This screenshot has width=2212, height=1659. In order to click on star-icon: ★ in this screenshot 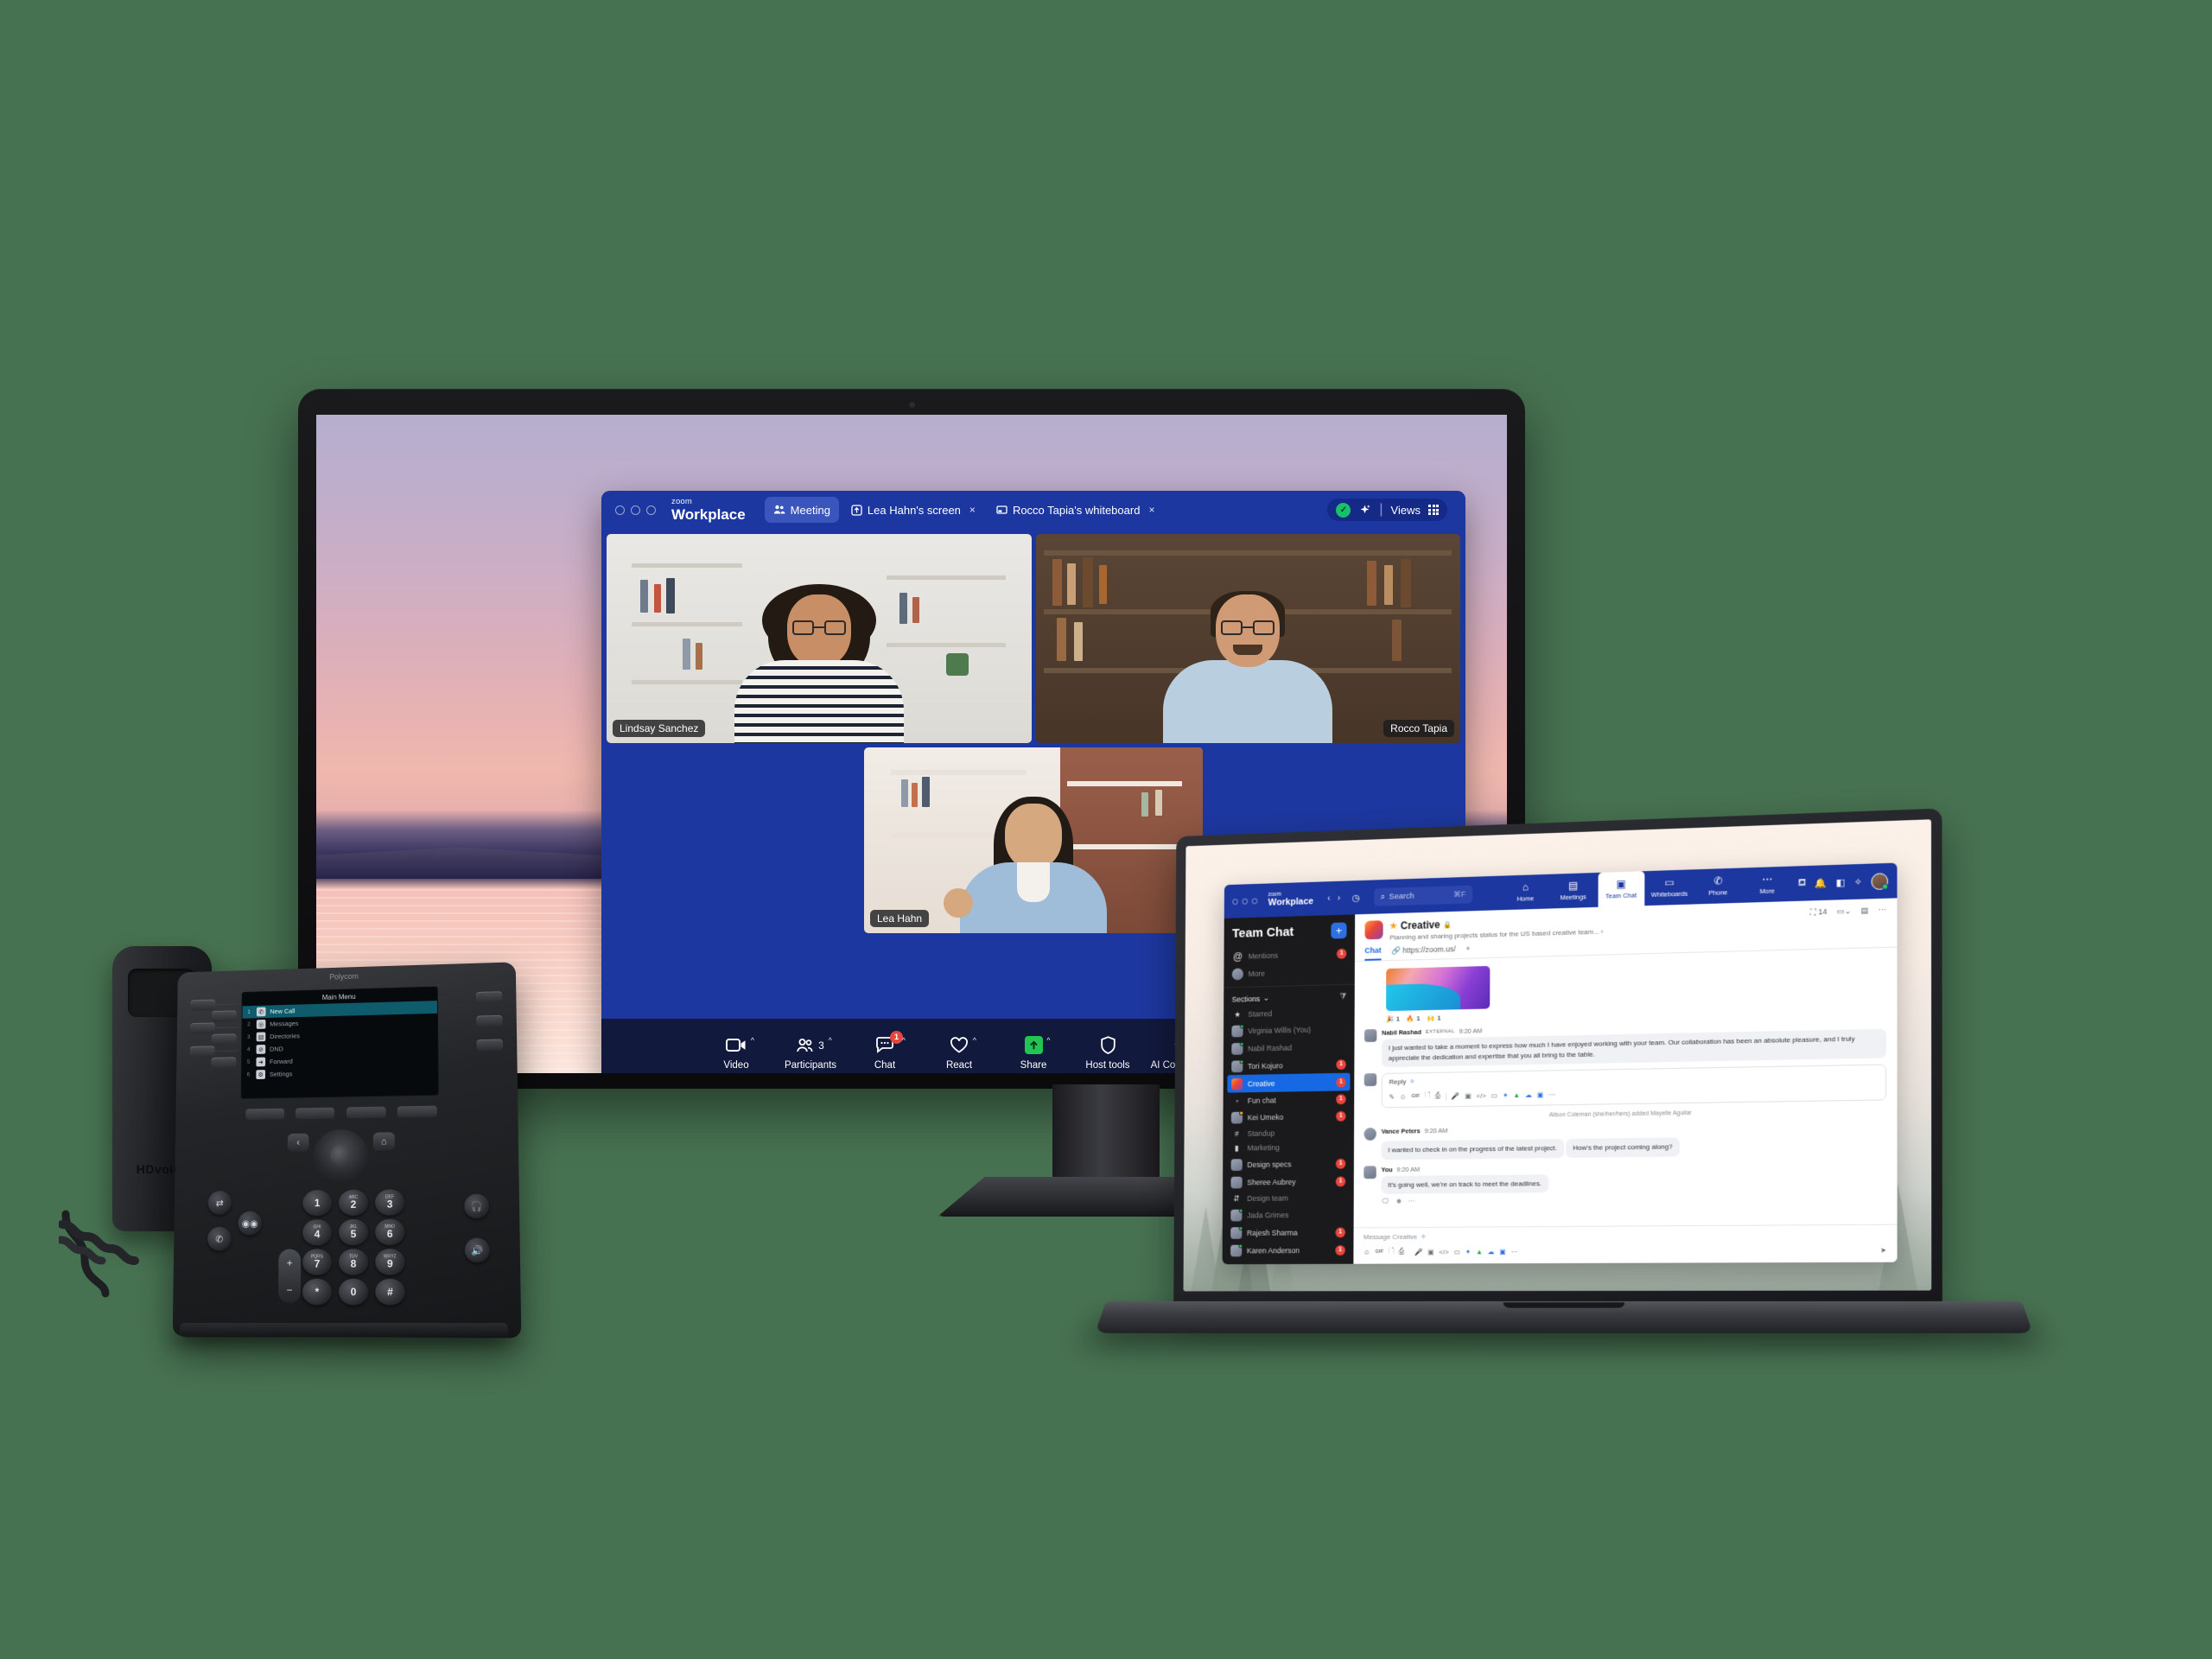, I will do `click(1393, 926)`.